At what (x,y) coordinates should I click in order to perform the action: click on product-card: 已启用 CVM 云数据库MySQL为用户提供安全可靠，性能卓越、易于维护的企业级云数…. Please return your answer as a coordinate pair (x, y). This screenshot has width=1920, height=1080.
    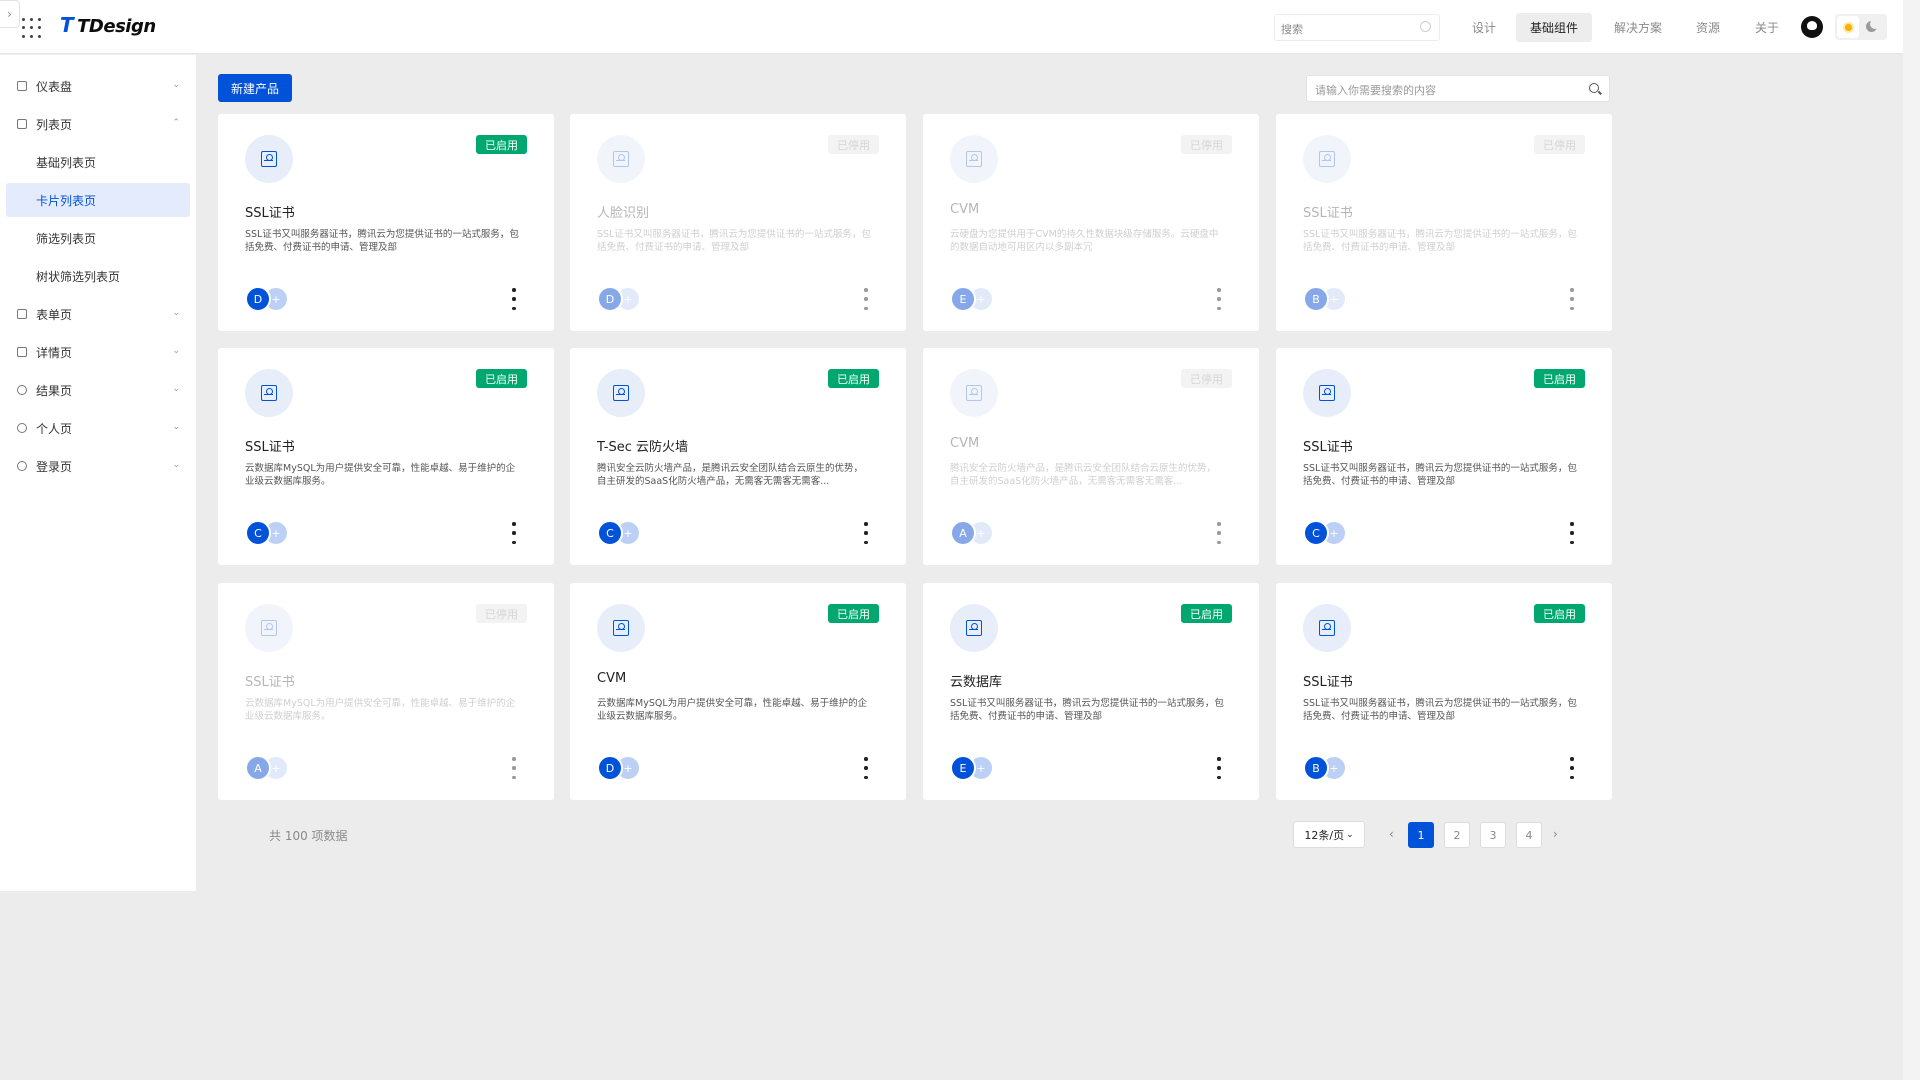
    Looking at the image, I should click on (738, 691).